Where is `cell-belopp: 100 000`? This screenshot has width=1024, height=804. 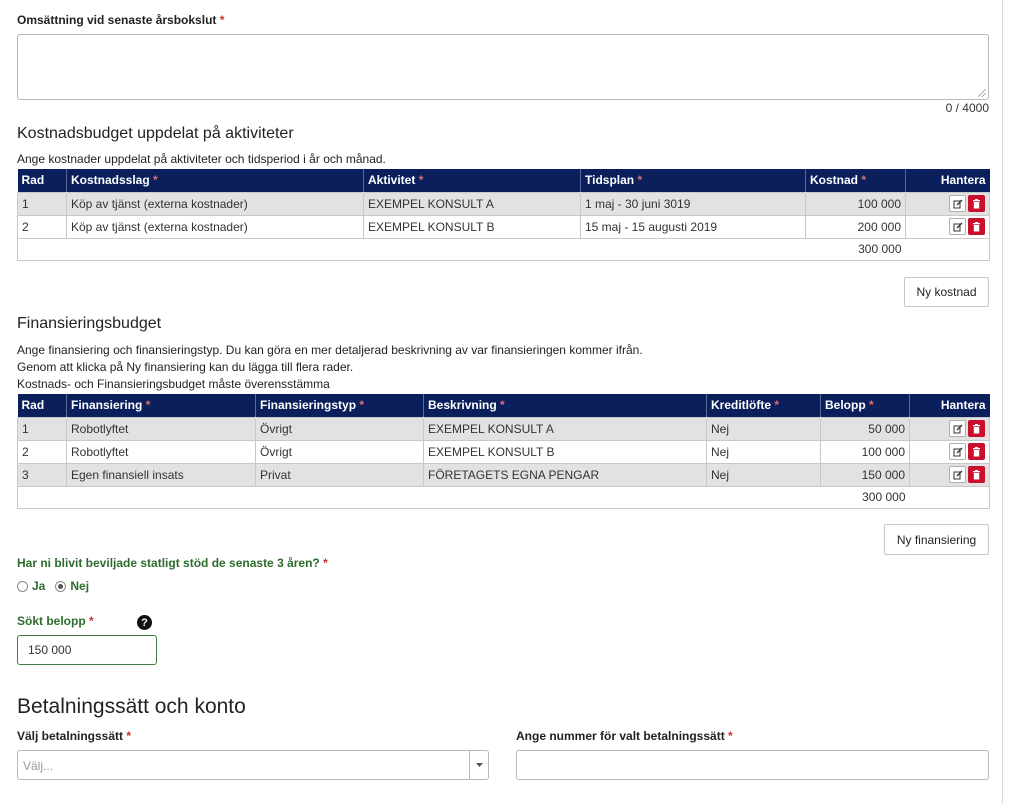
cell-belopp: 100 000 is located at coordinates (865, 451).